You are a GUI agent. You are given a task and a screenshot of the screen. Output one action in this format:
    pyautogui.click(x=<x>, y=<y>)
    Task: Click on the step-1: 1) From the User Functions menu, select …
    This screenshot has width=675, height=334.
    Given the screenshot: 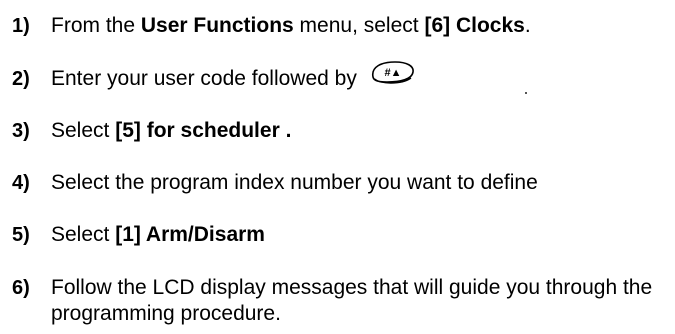 What is the action you would take?
    pyautogui.click(x=271, y=26)
    